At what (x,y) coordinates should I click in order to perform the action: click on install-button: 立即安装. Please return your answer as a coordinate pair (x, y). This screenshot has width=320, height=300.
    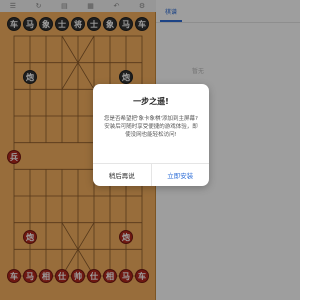
    Looking at the image, I should click on (181, 175).